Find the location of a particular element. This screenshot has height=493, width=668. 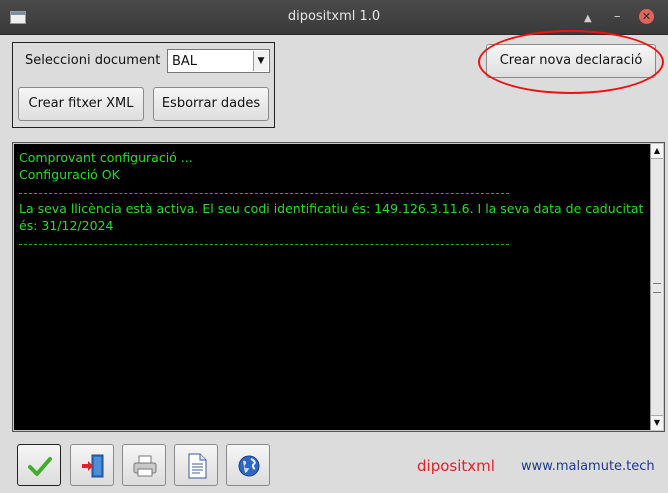

print-button is located at coordinates (144, 465).